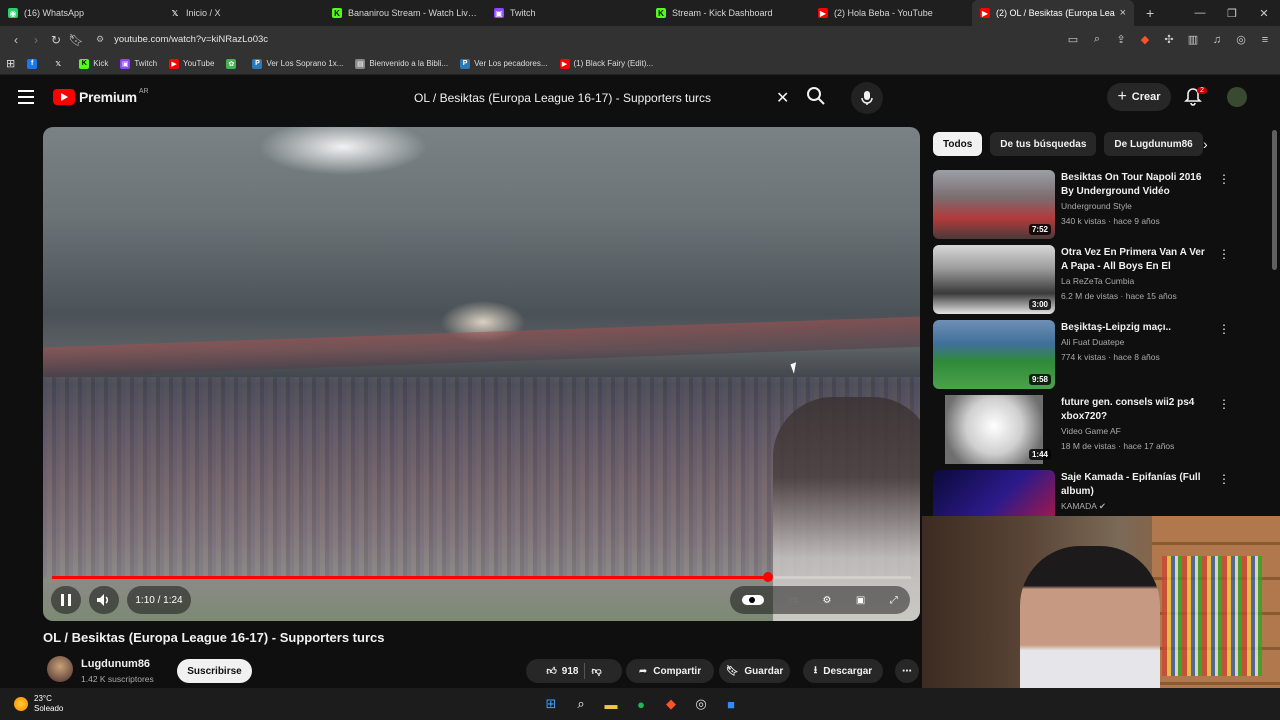  What do you see at coordinates (994, 354) in the screenshot?
I see `video-thumbnail: 9:58` at bounding box center [994, 354].